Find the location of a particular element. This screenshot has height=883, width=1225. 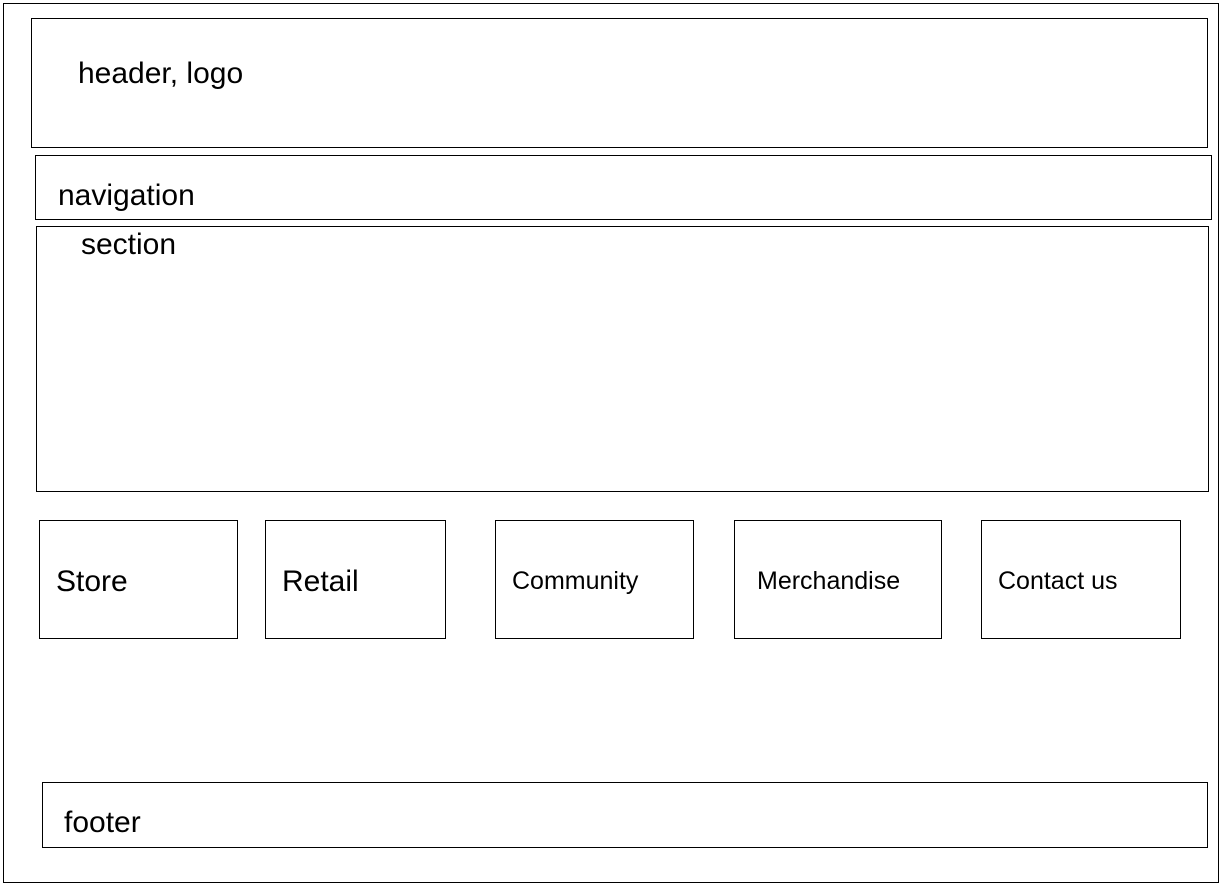

tile-community-label: Community is located at coordinates (575, 581).